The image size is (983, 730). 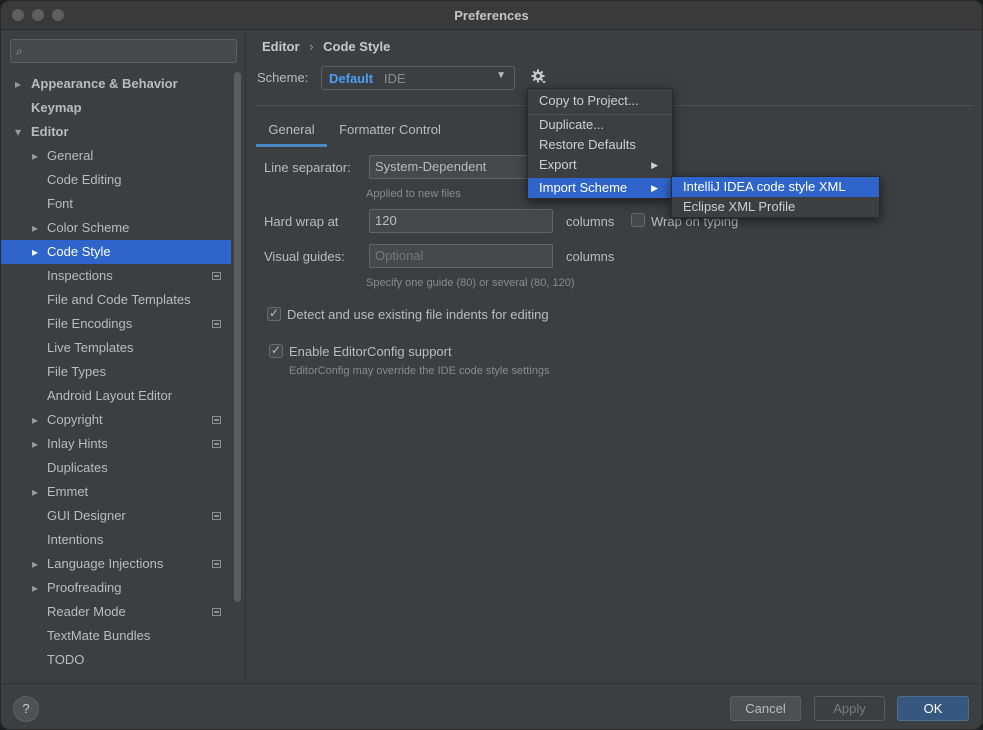 What do you see at coordinates (307, 167) in the screenshot?
I see `line-separator-label: Line separator:` at bounding box center [307, 167].